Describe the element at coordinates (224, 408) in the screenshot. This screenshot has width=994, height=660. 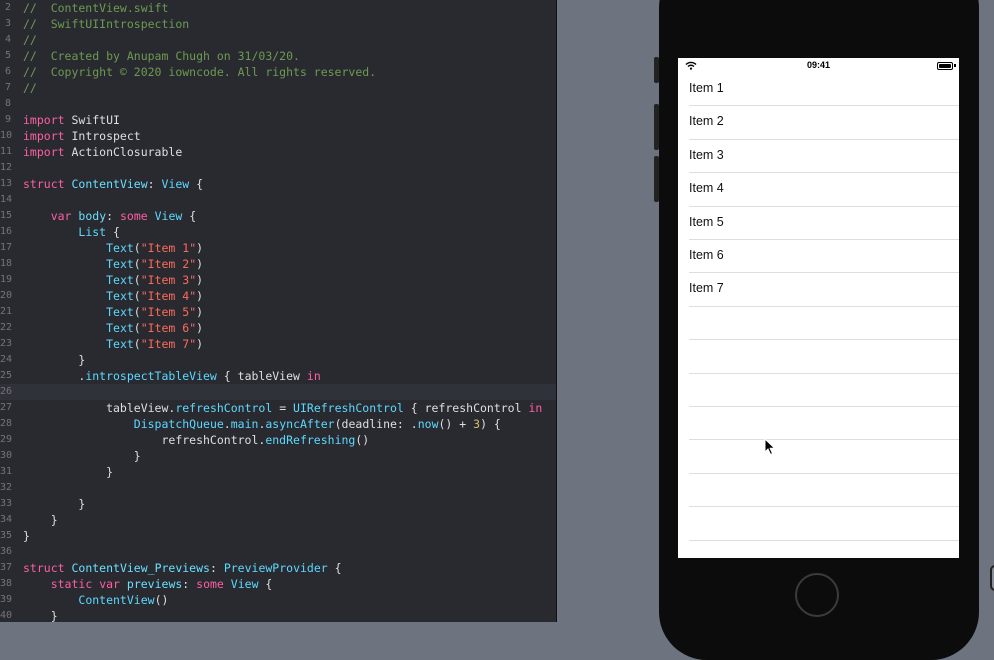
I see `code-token: refreshControl` at that location.